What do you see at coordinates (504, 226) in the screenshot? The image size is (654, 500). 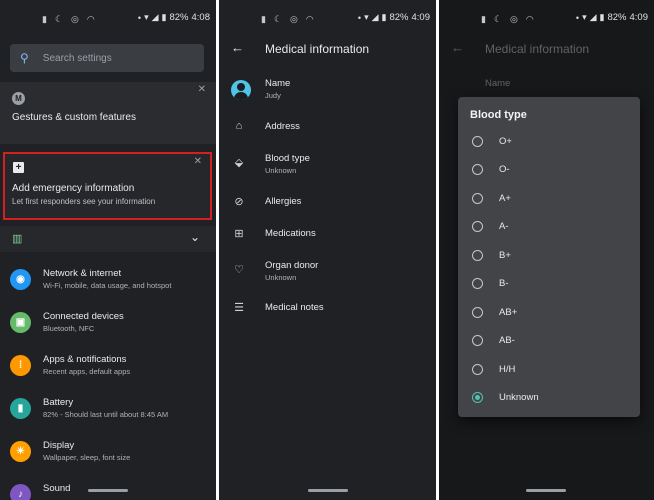 I see `option-label: A-` at bounding box center [504, 226].